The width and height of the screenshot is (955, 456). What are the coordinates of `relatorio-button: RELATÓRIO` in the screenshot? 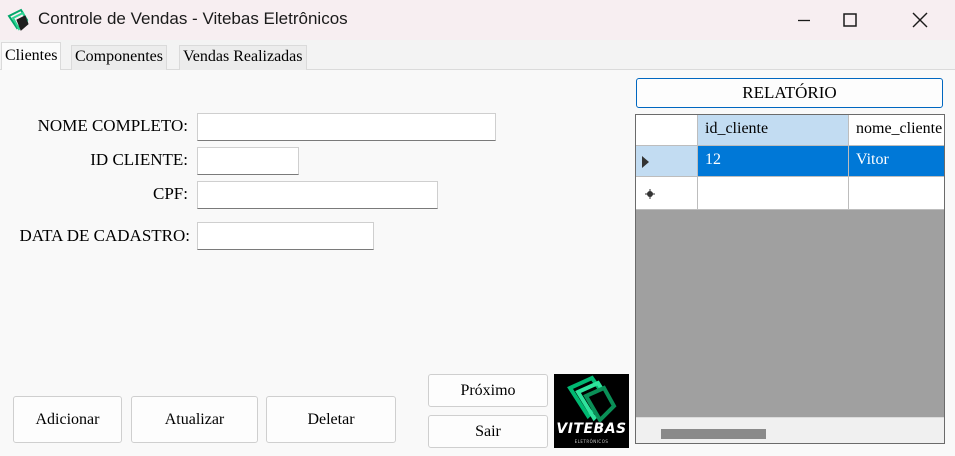 It's located at (789, 93).